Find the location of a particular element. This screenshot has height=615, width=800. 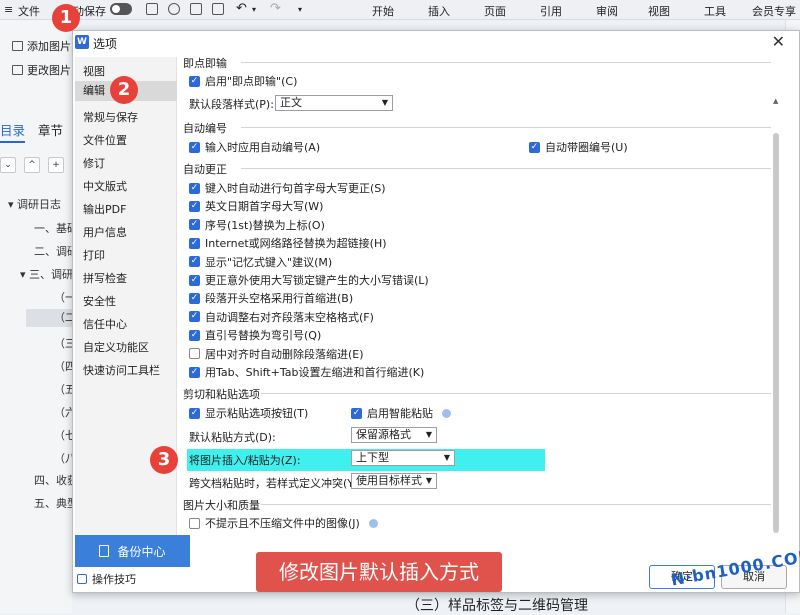

checkbox-autocorrect: ✓ 键入时自动进行句首字母大写更正(S) is located at coordinates (287, 188).